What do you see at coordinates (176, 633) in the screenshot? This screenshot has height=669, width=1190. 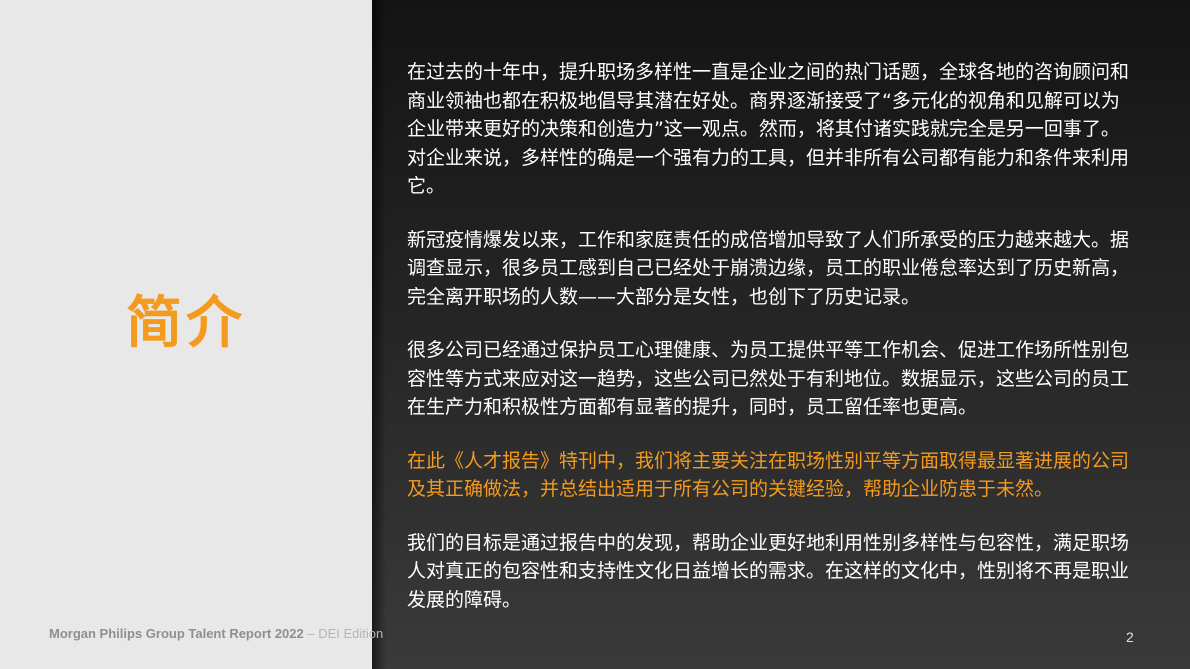 I see `footer-report-name: Morgan Philips Group Talent Report 2022` at bounding box center [176, 633].